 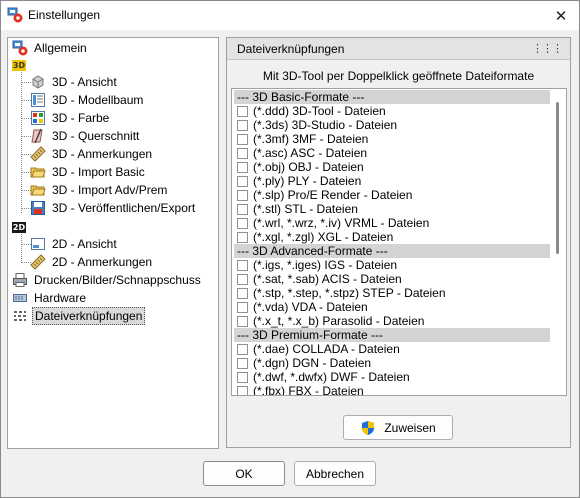 I want to click on tree-item-label: Allgemein, so click(x=60, y=48).